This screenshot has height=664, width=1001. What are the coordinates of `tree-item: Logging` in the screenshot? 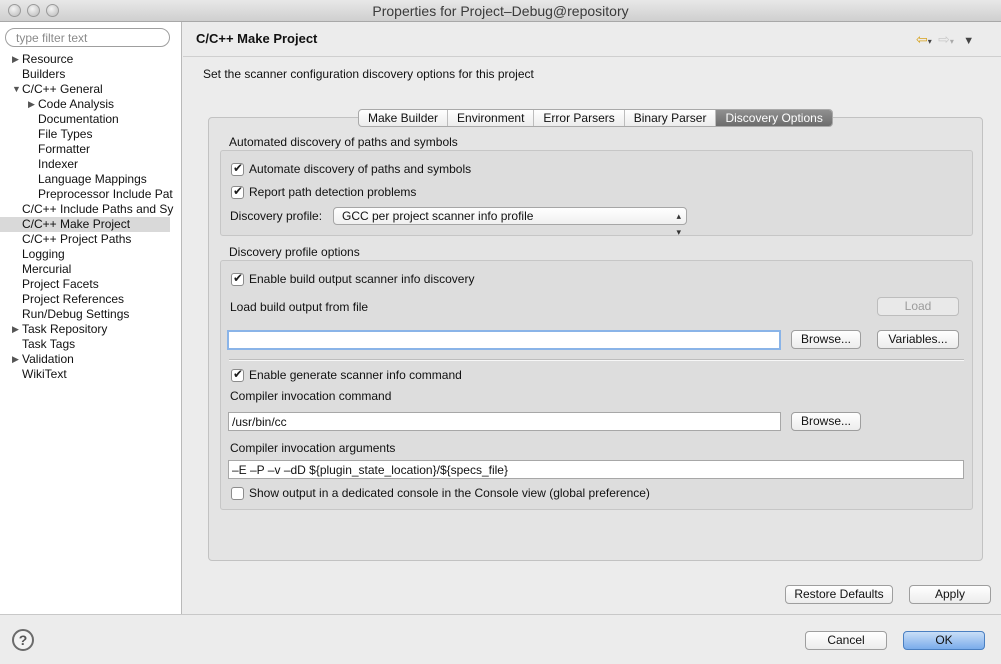 It's located at (91, 254).